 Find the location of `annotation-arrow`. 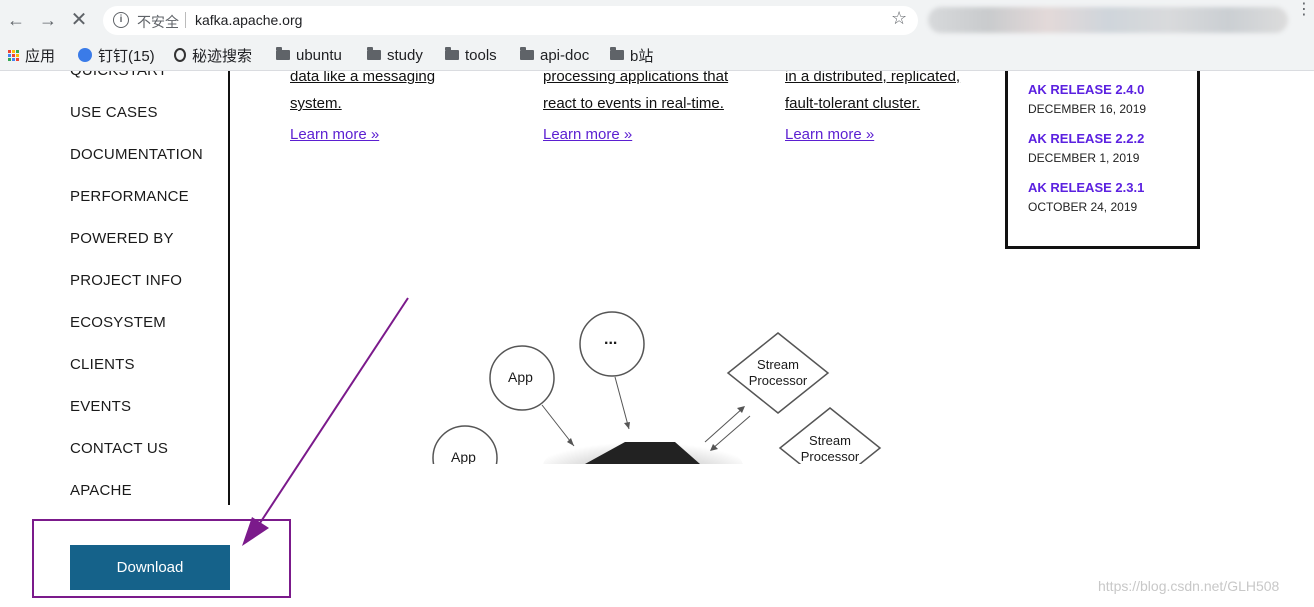

annotation-arrow is located at coordinates (325, 421).